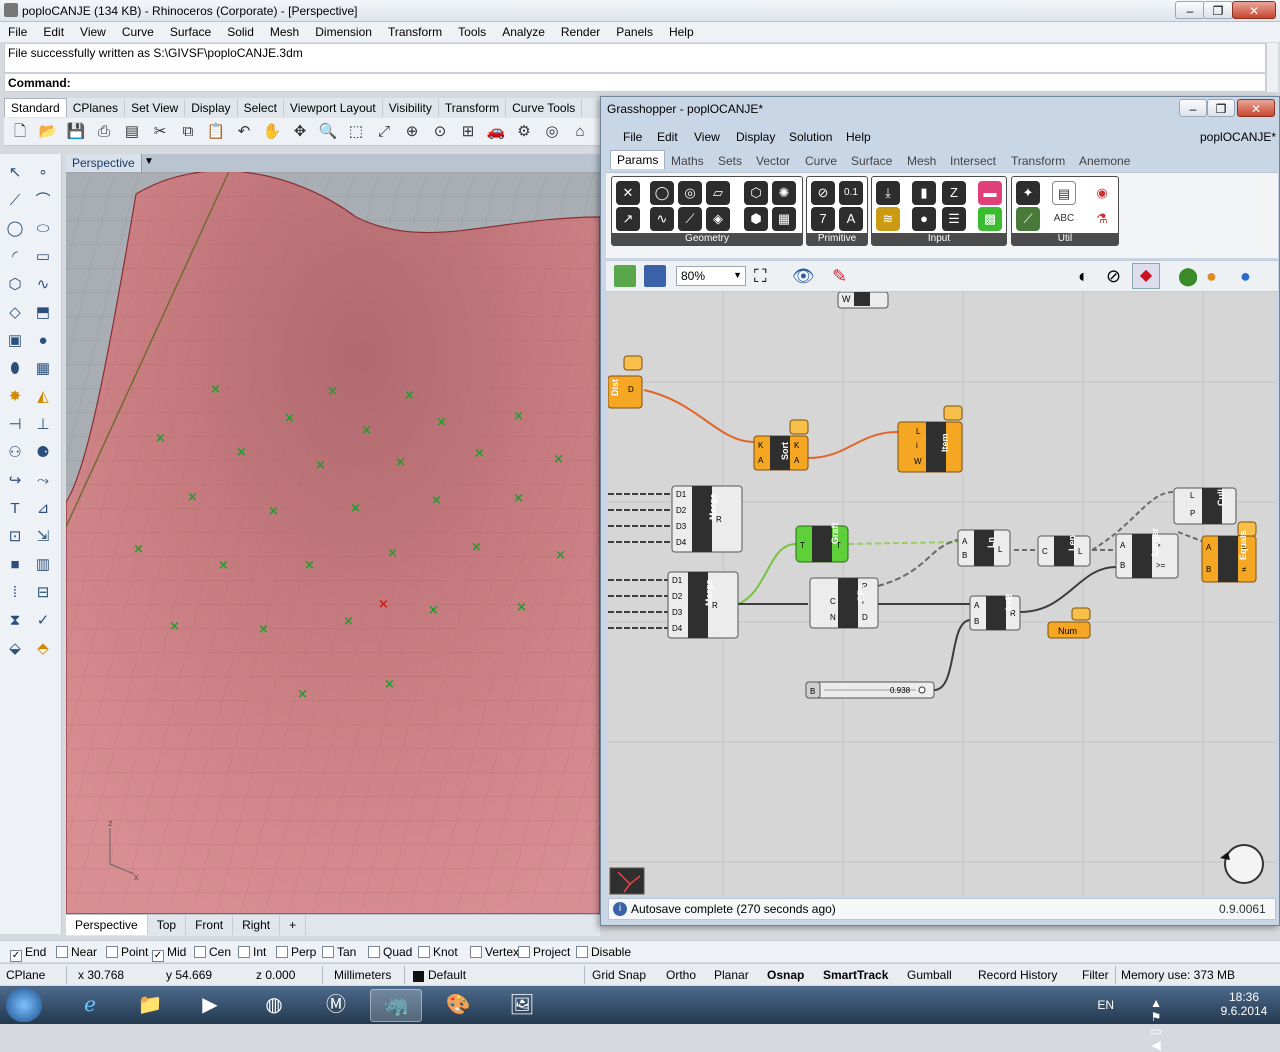 The image size is (1280, 1052). Describe the element at coordinates (888, 219) in the screenshot. I see `gh-input-graph-icon: ≋` at that location.